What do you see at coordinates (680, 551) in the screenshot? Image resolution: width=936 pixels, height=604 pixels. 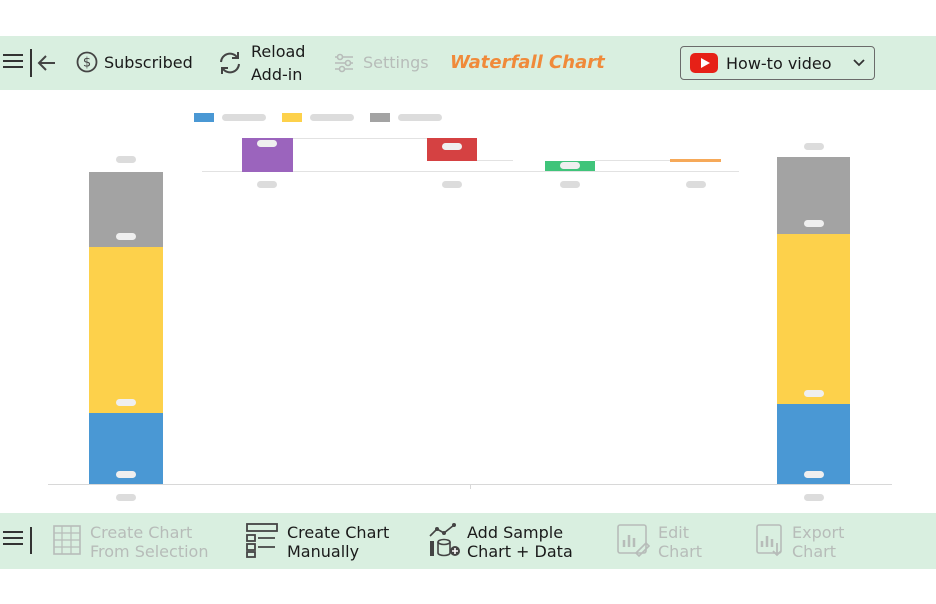 I see `edit-chart-line2: Chart` at bounding box center [680, 551].